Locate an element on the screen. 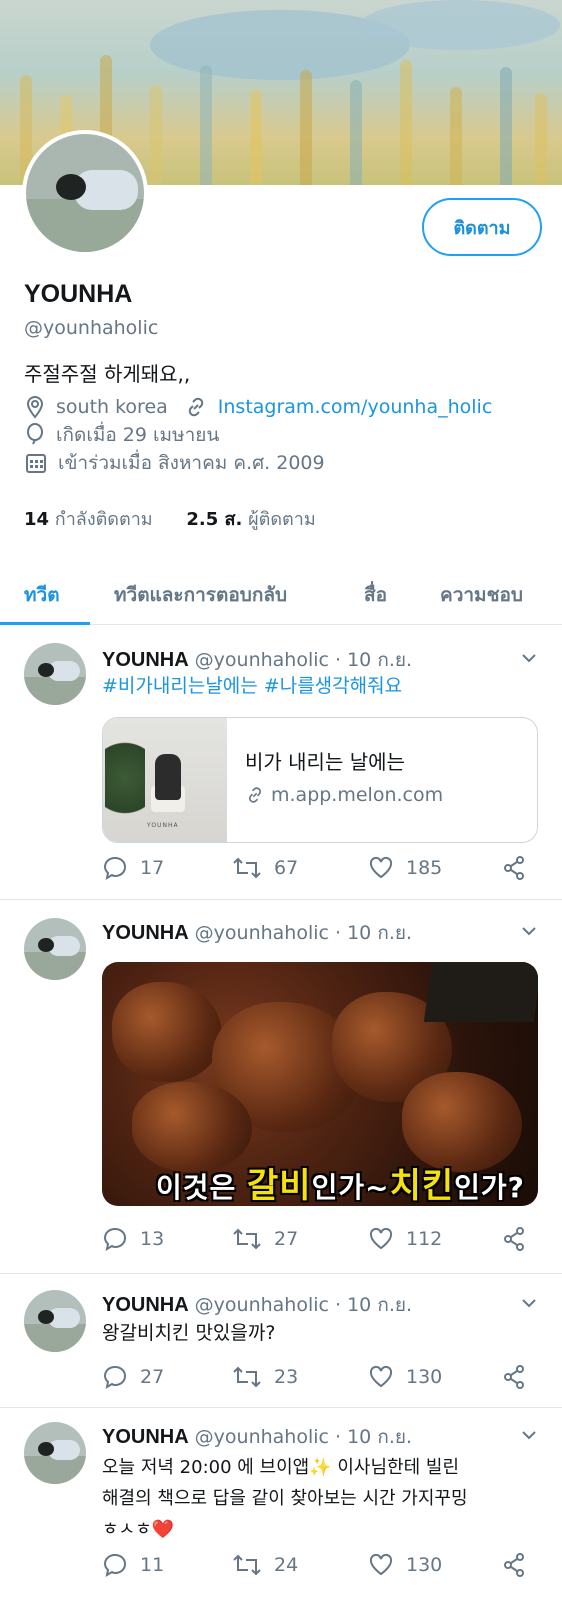 The image size is (562, 1600). location-pin-icon is located at coordinates (35, 407).